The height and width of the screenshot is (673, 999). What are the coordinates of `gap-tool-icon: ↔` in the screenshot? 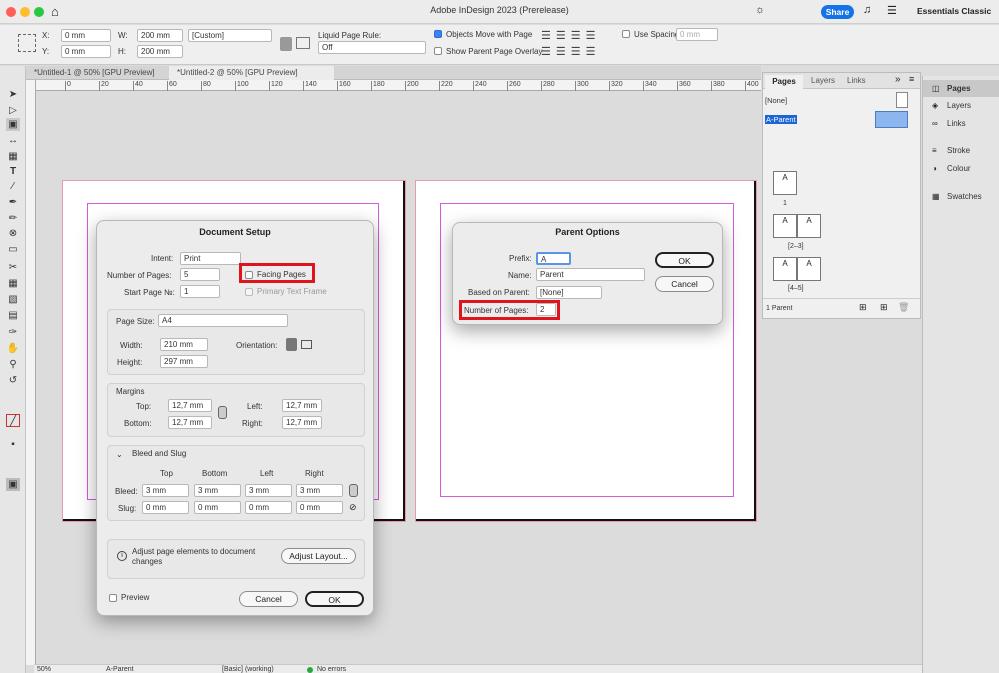 It's located at (13, 140).